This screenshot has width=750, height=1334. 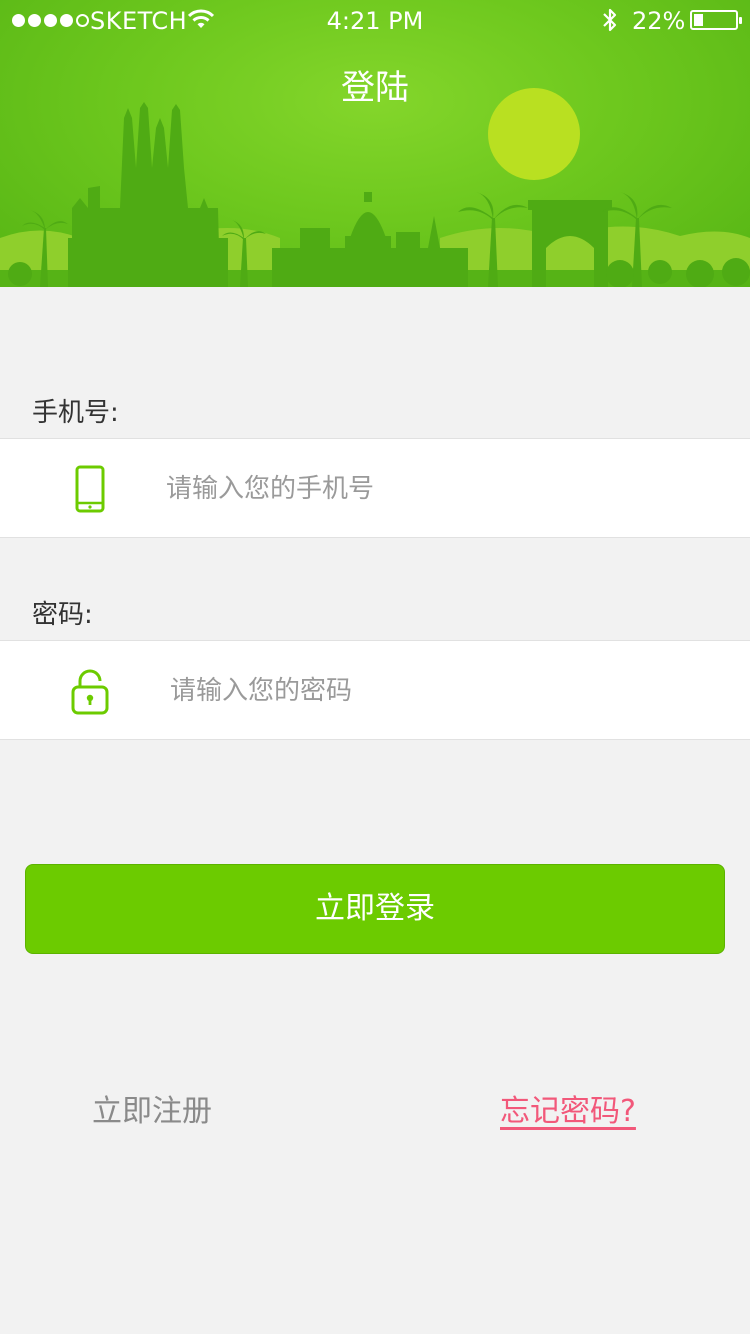 I want to click on forgot-password-link: 忘记密码?, so click(x=568, y=1108).